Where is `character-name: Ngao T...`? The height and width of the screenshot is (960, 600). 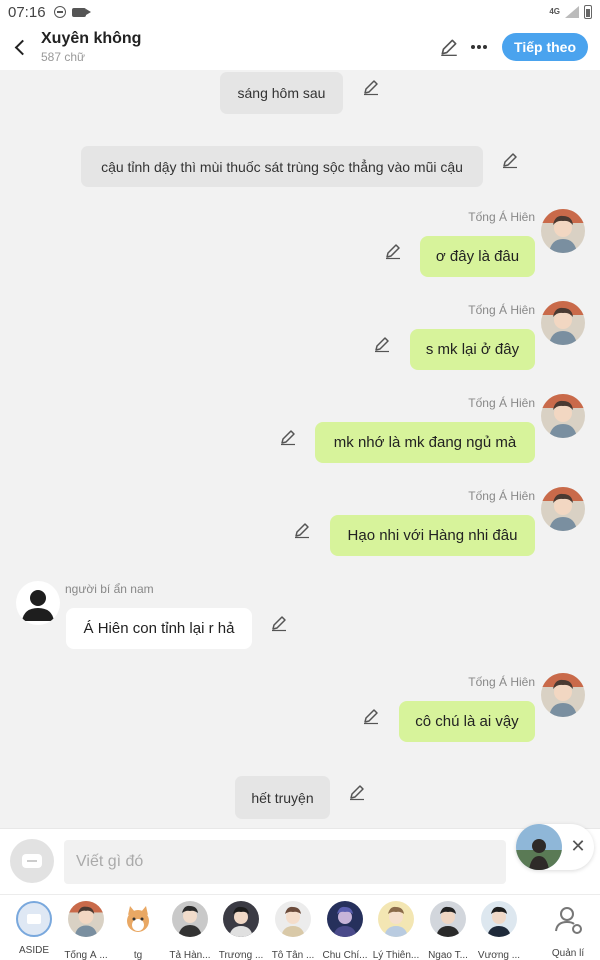 character-name: Ngao T... is located at coordinates (448, 955).